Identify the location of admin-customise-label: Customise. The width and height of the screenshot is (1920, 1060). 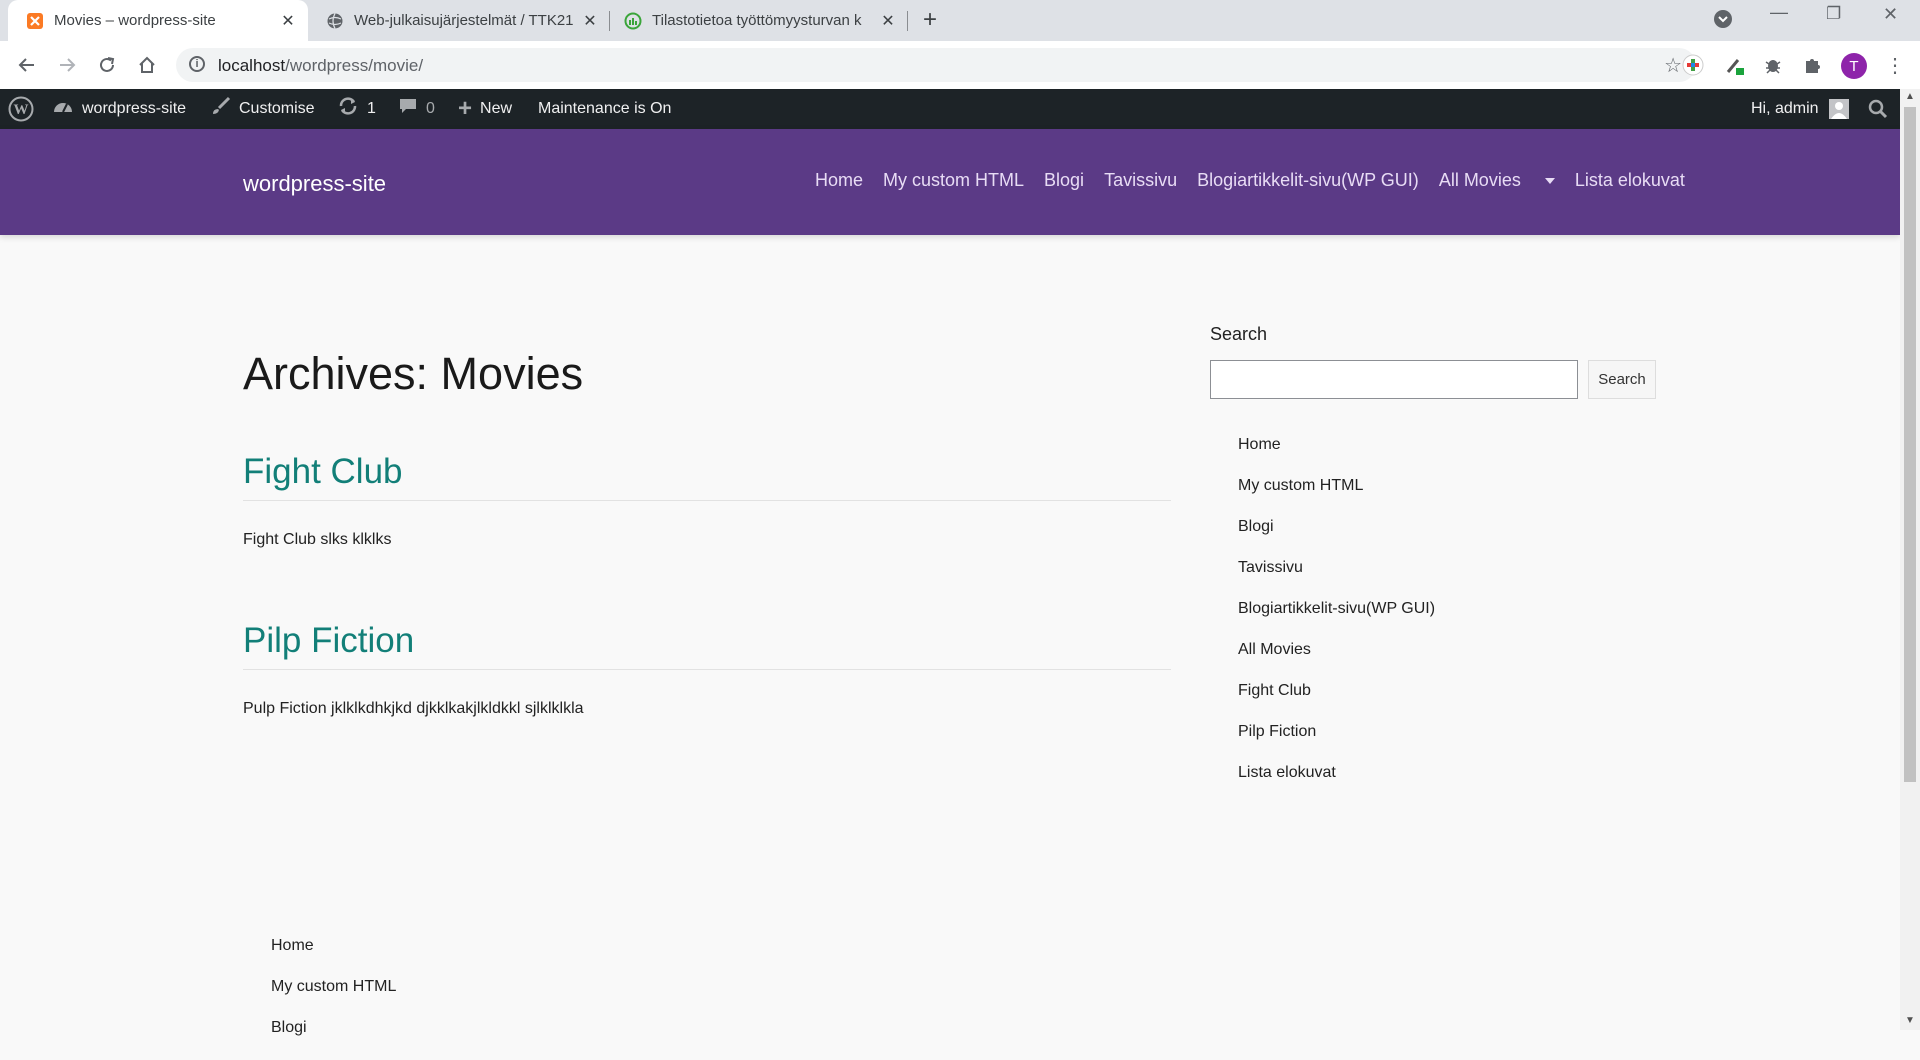
(277, 108).